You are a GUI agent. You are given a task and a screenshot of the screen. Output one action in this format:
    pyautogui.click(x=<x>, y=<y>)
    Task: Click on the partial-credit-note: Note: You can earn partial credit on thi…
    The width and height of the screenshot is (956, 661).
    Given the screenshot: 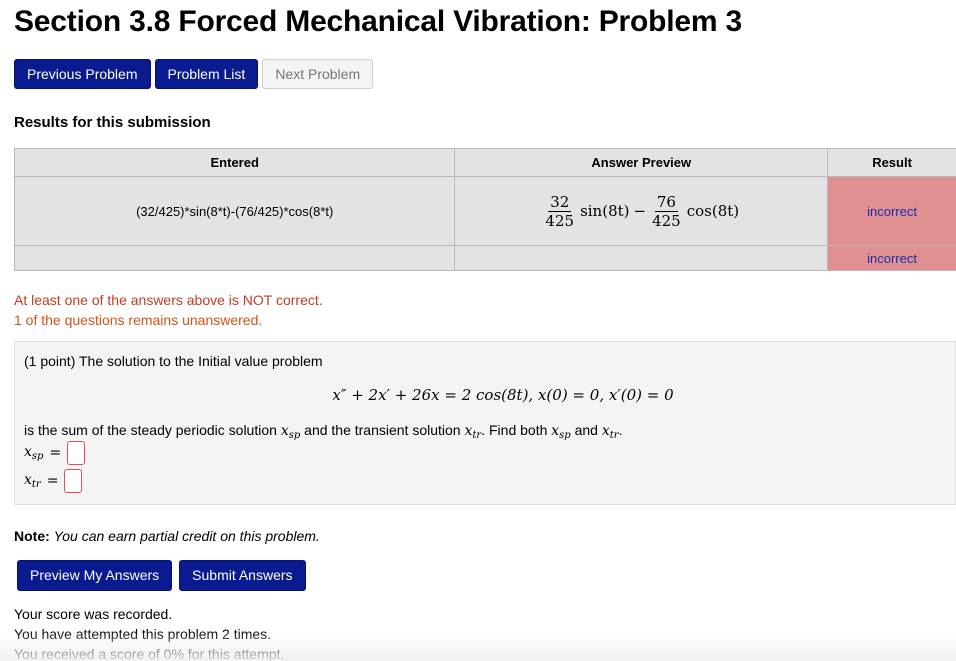 What is the action you would take?
    pyautogui.click(x=167, y=536)
    